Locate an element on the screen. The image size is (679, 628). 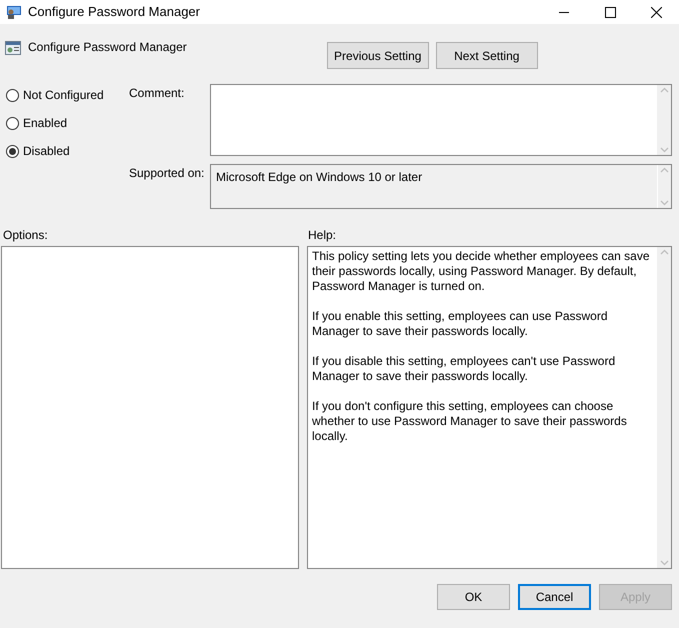
radio-option: Enabled is located at coordinates (65, 123).